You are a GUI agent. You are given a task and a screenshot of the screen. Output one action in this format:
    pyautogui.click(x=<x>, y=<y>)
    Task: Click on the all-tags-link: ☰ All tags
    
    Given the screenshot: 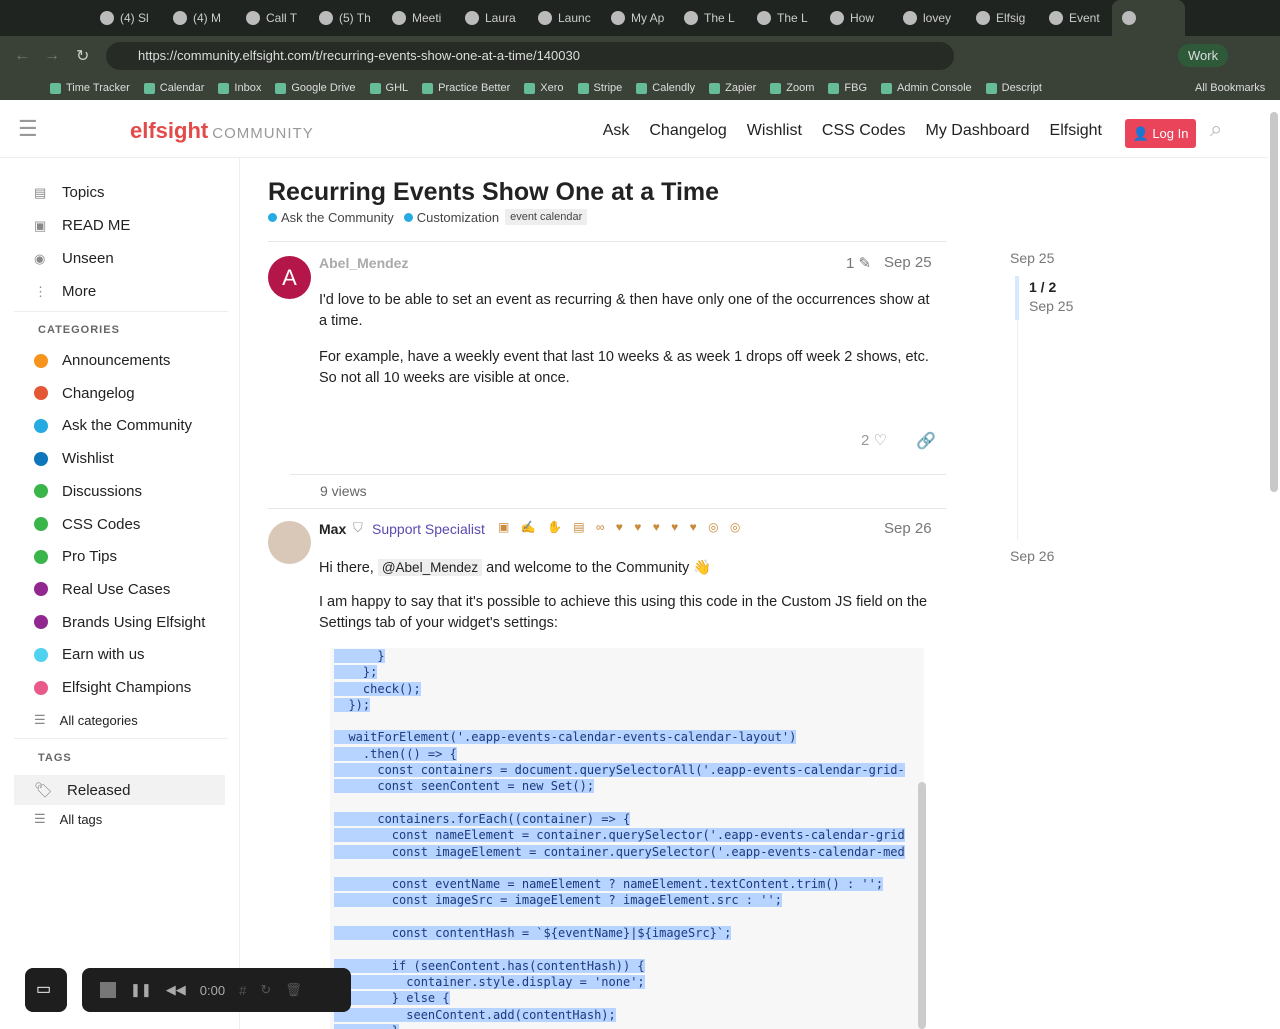 What is the action you would take?
    pyautogui.click(x=68, y=819)
    